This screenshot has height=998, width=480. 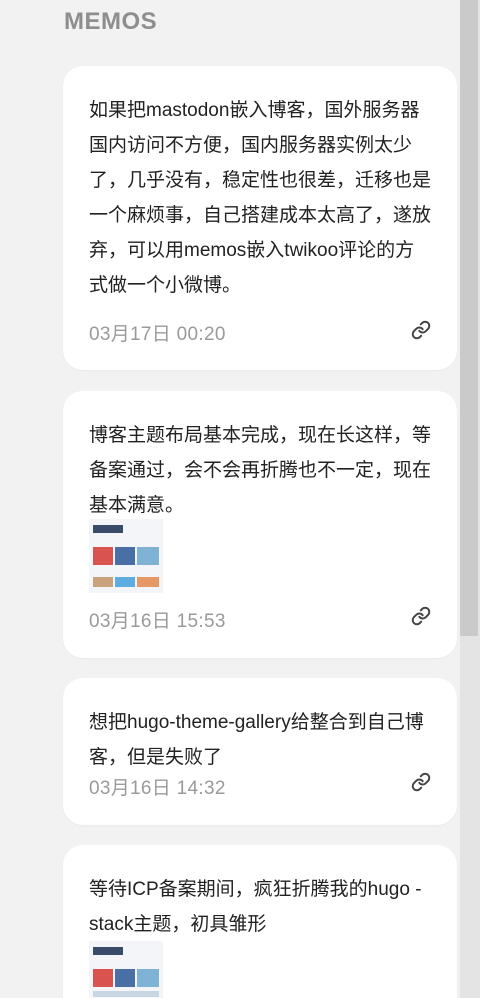 What do you see at coordinates (157, 786) in the screenshot?
I see `memo-date: 03月16日 14:32` at bounding box center [157, 786].